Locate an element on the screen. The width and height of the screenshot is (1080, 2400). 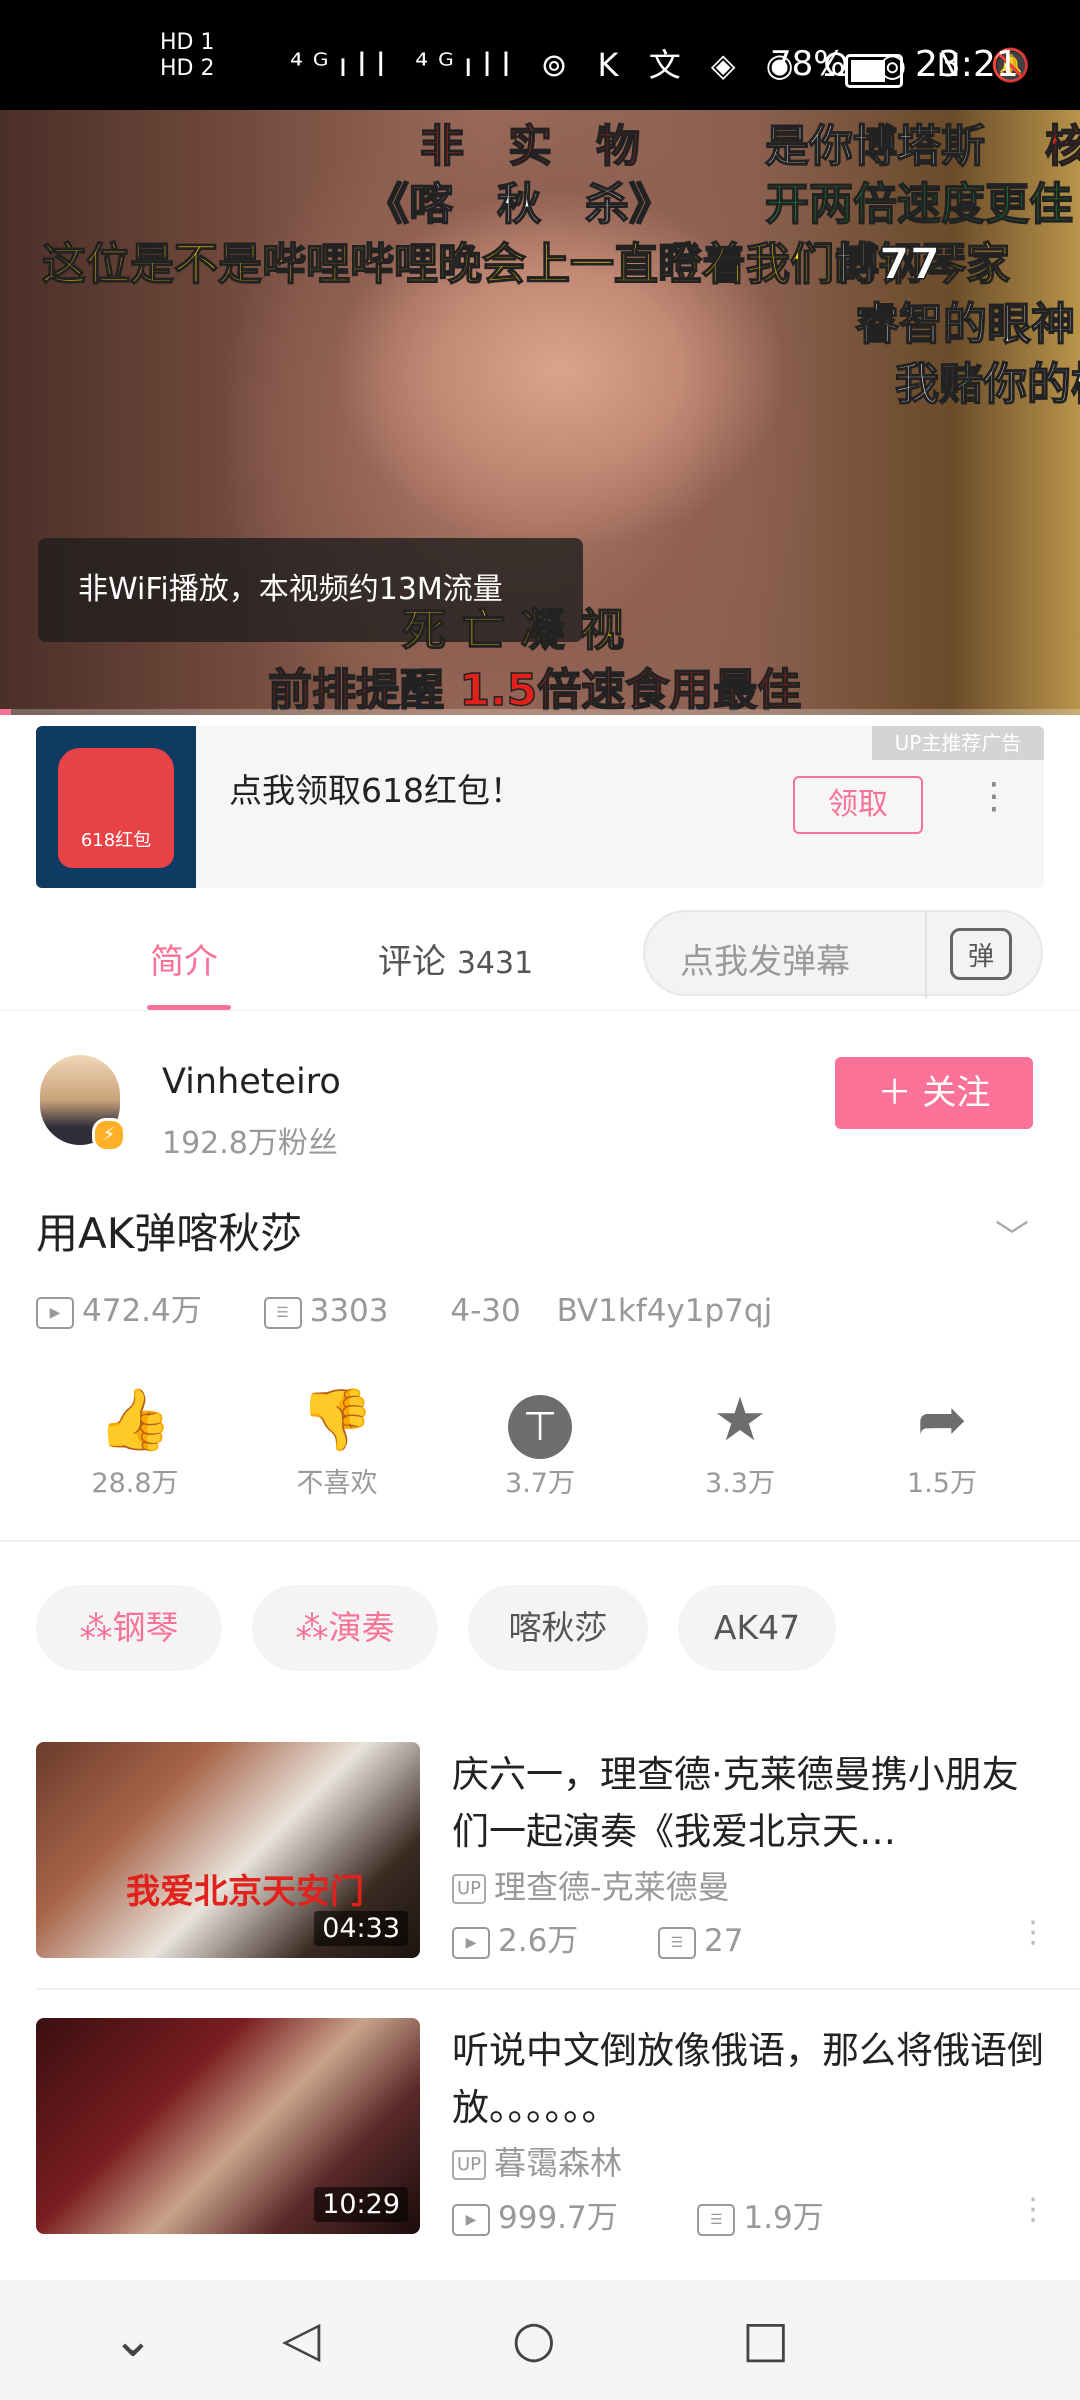
recent-apps-icon: □ is located at coordinates (765, 2339).